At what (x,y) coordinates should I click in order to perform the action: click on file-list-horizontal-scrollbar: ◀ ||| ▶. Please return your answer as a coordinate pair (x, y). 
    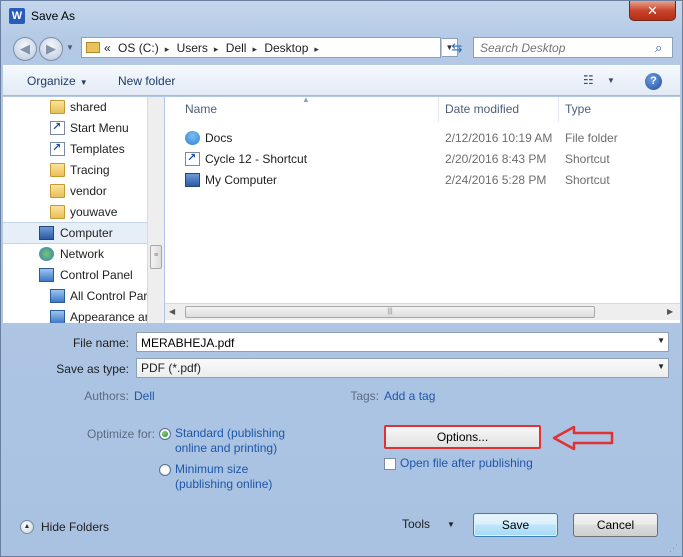
    Looking at the image, I should click on (422, 311).